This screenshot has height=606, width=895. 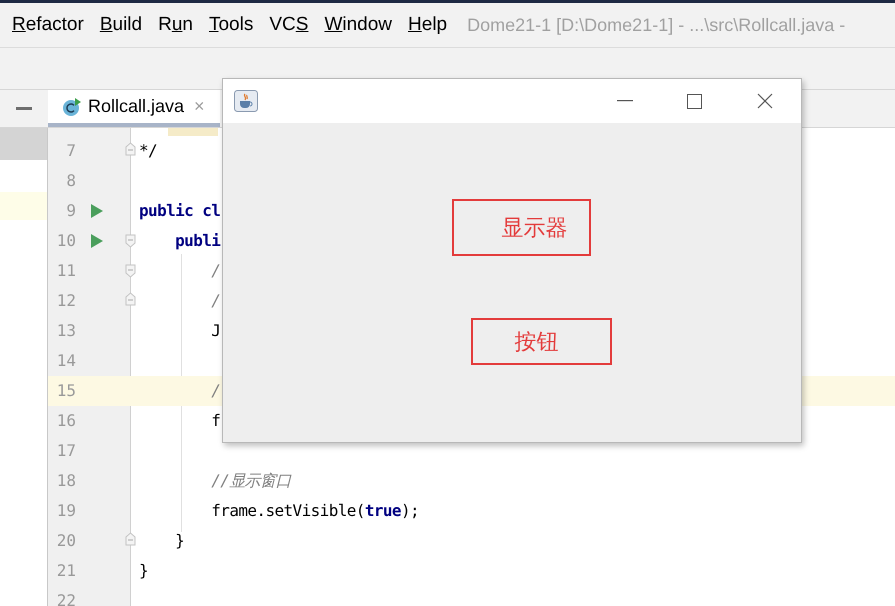 I want to click on line-number: 9, so click(x=70, y=211).